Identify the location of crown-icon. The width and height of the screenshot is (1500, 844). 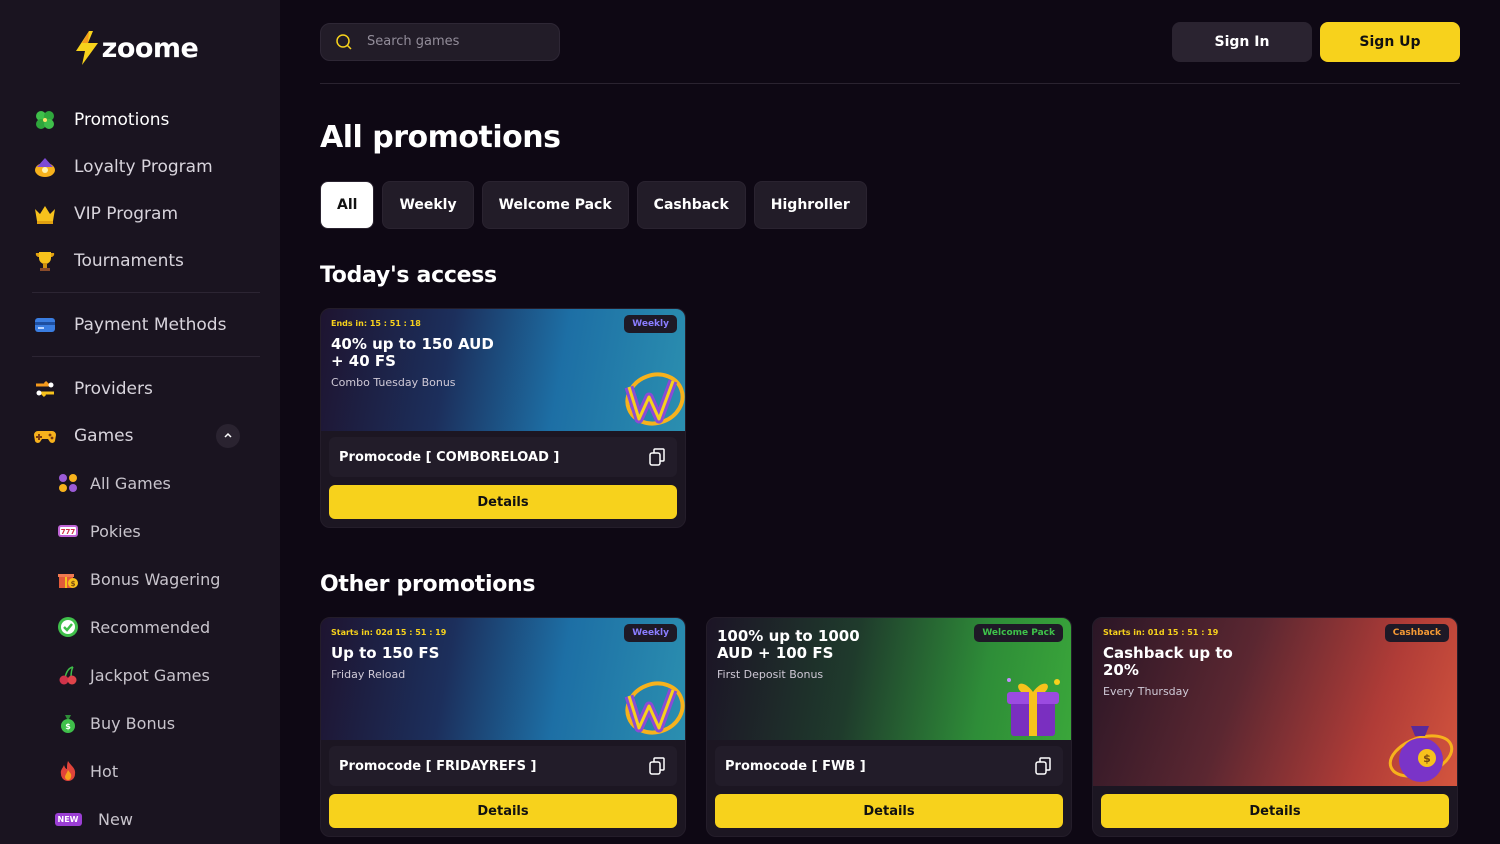
(45, 214).